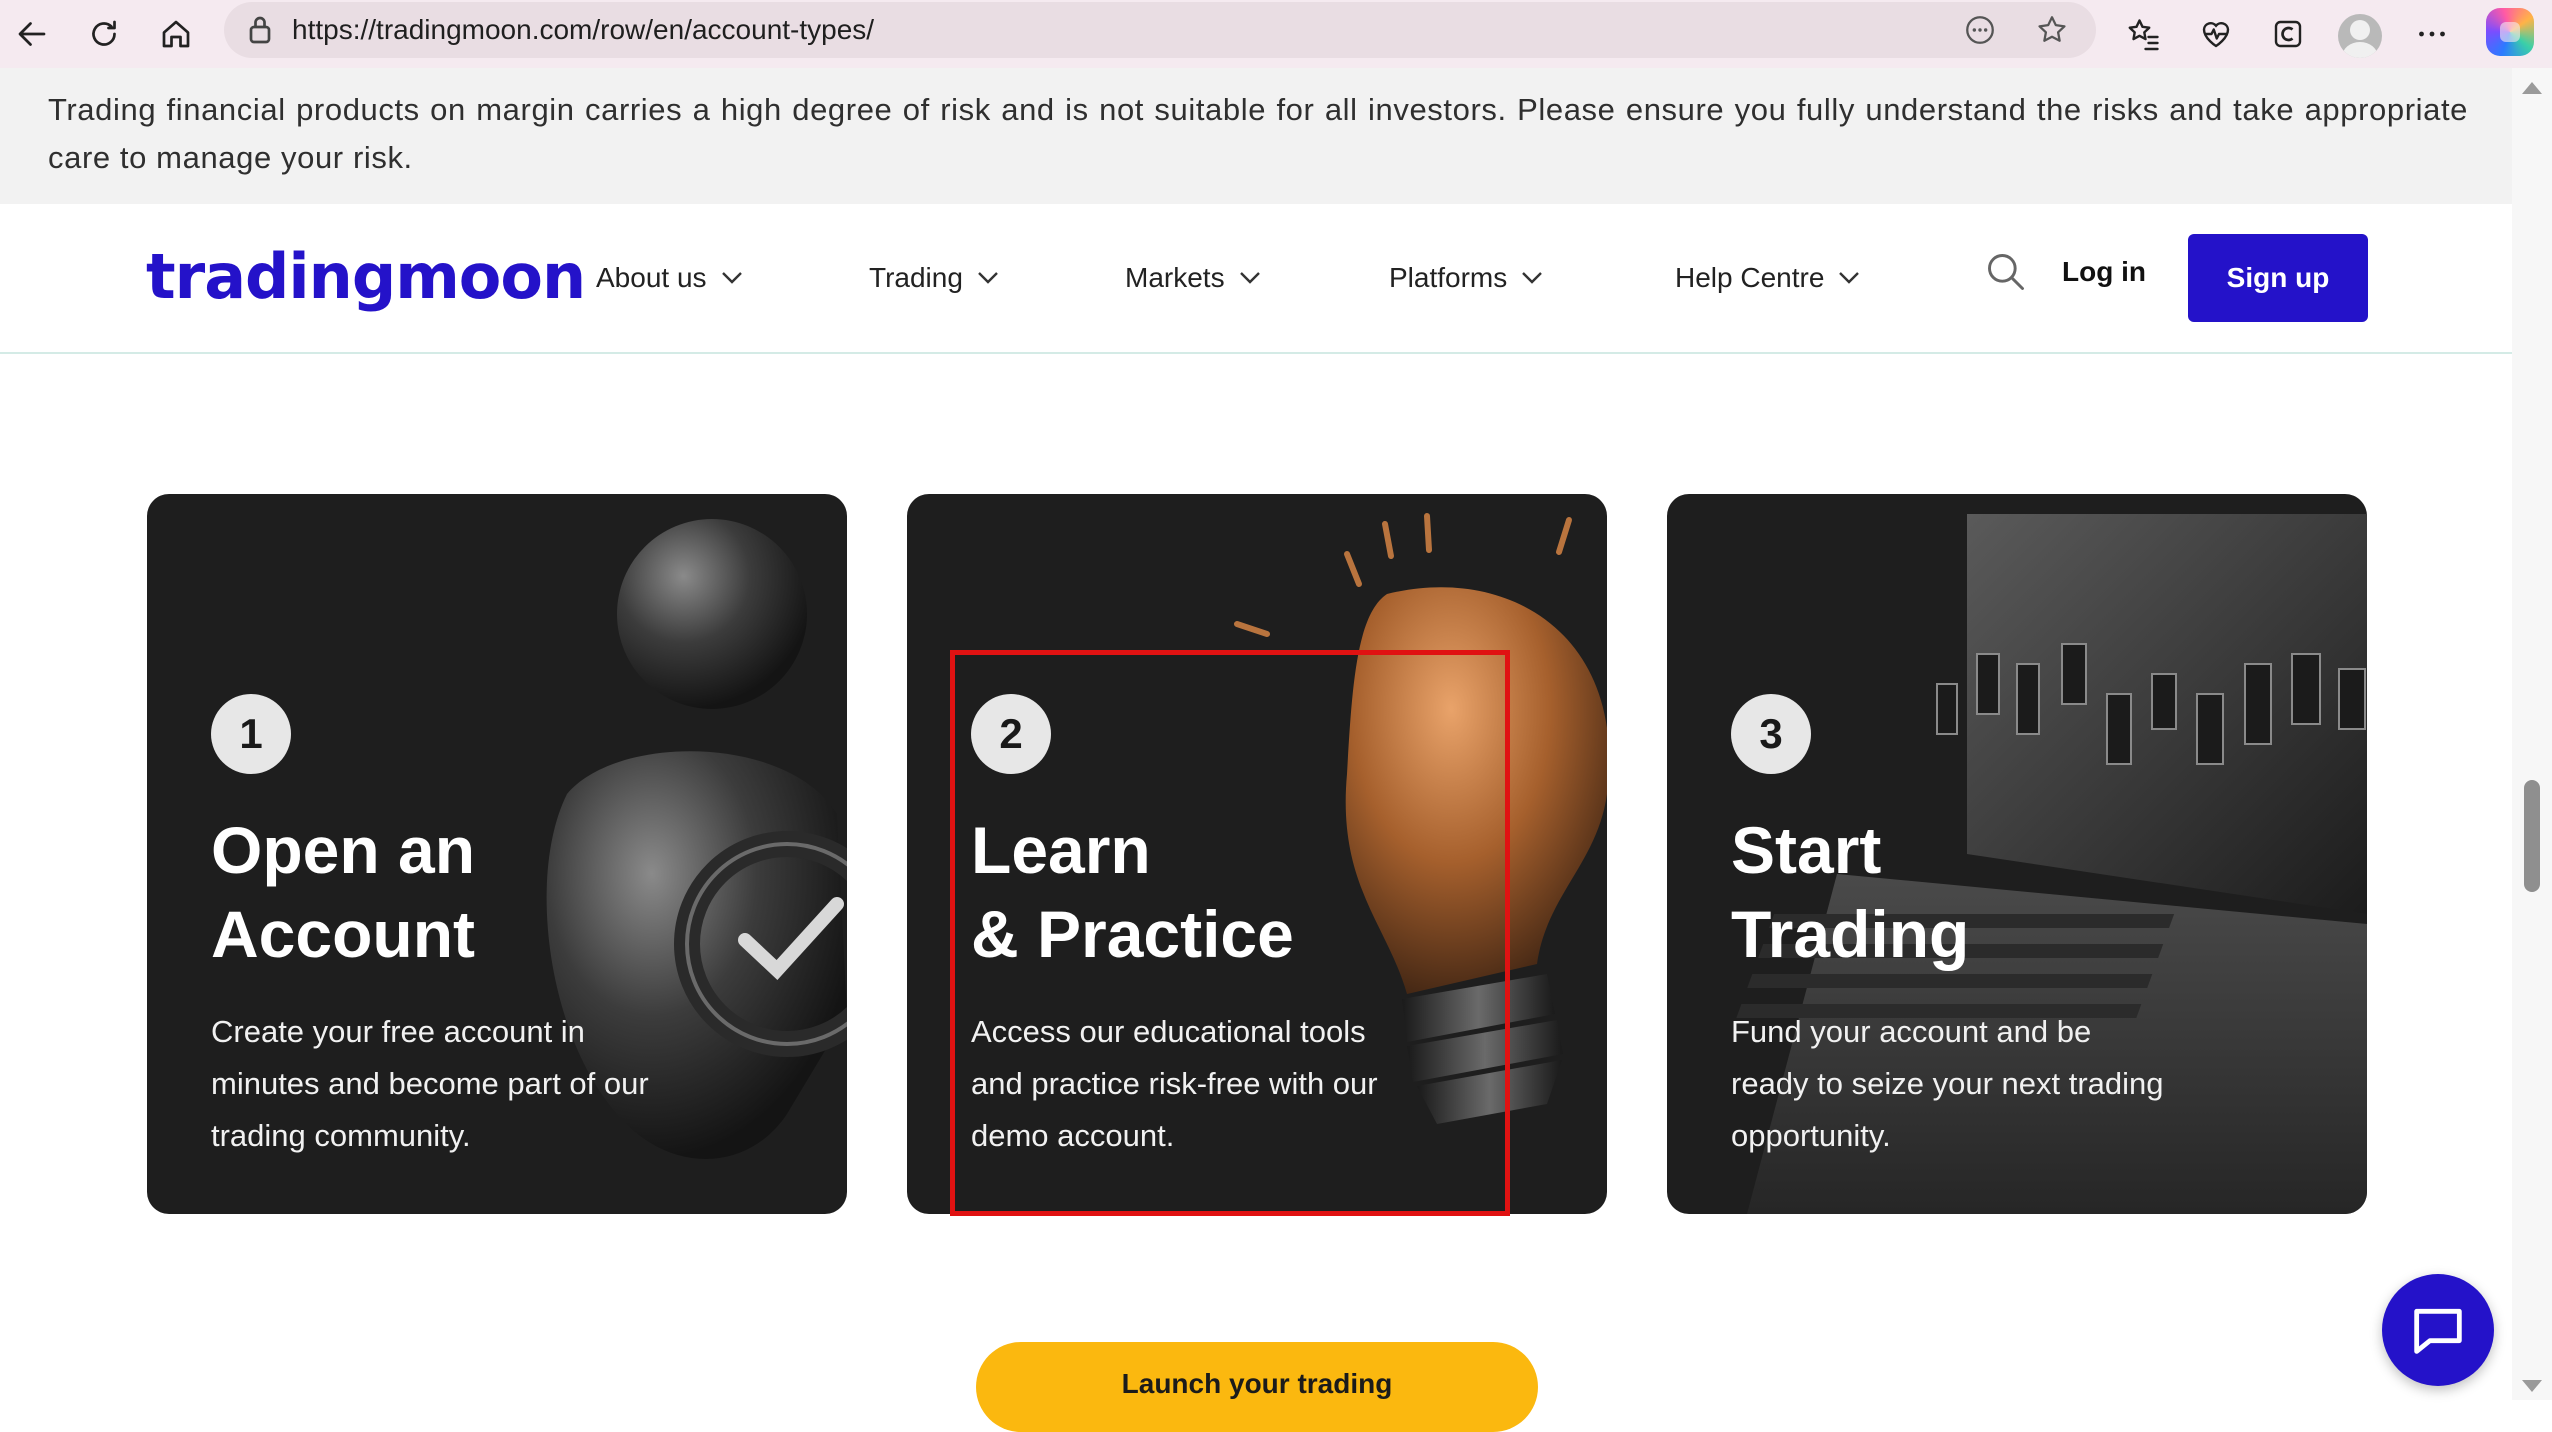  What do you see at coordinates (32, 34) in the screenshot?
I see `back-icon` at bounding box center [32, 34].